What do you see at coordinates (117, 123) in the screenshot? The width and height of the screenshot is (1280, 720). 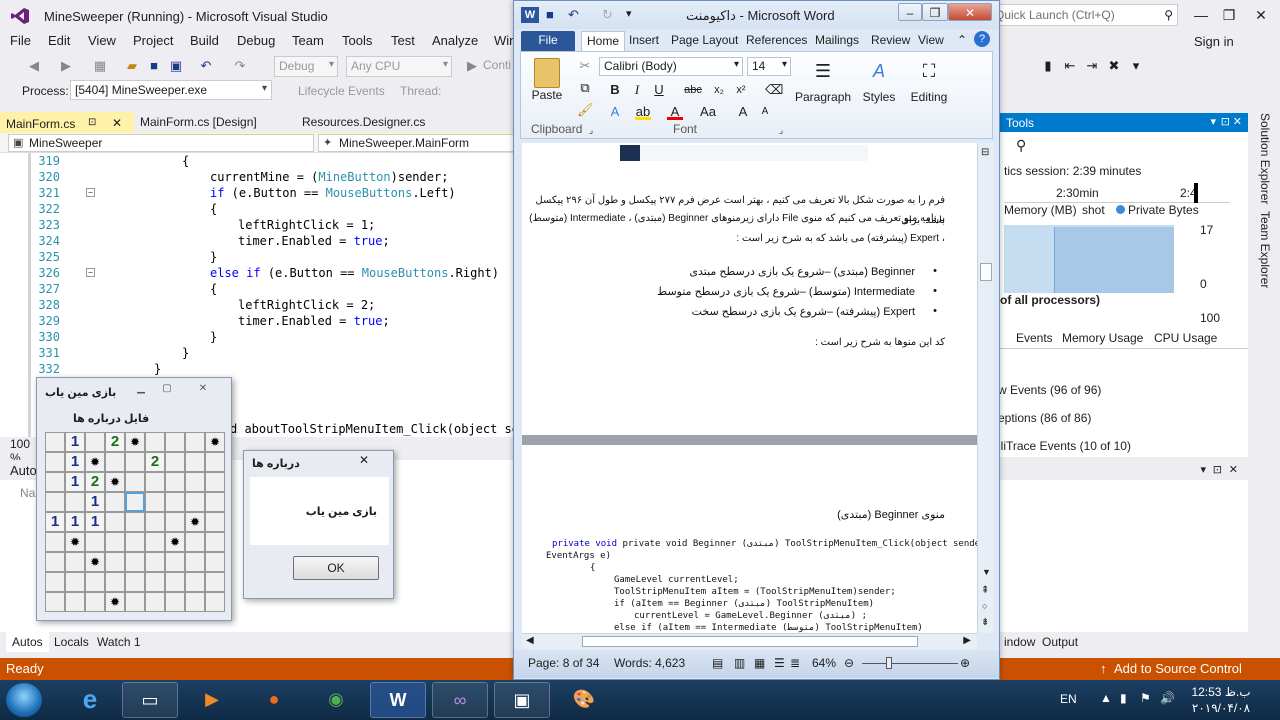 I see `close-tab-icon: ✕` at bounding box center [117, 123].